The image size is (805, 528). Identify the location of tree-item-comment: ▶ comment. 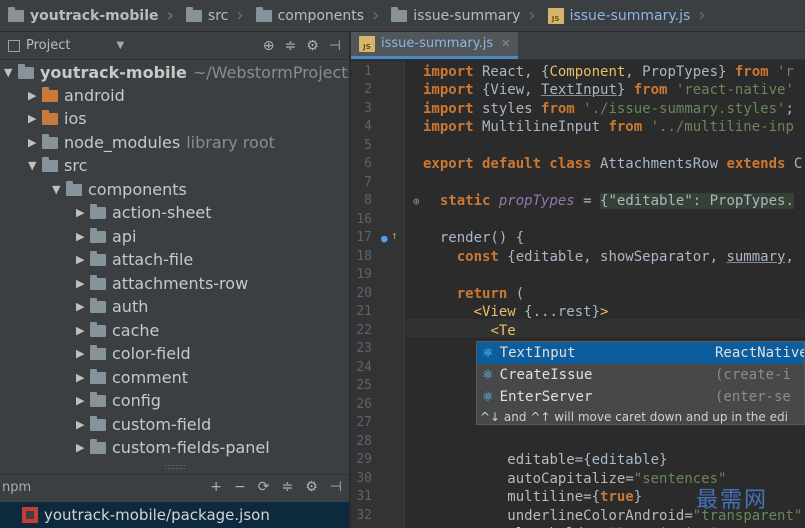
(132, 377).